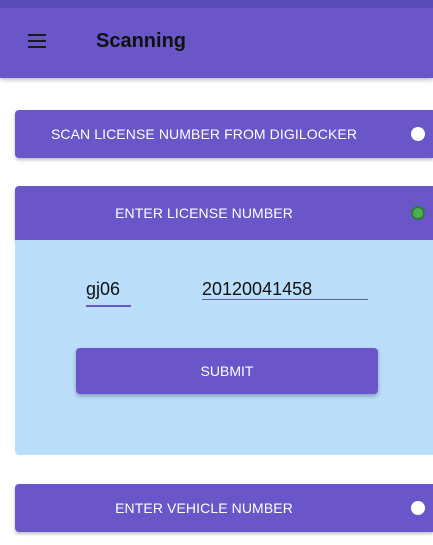 This screenshot has height=545, width=433. What do you see at coordinates (37, 41) in the screenshot?
I see `hamburger-menu-icon` at bounding box center [37, 41].